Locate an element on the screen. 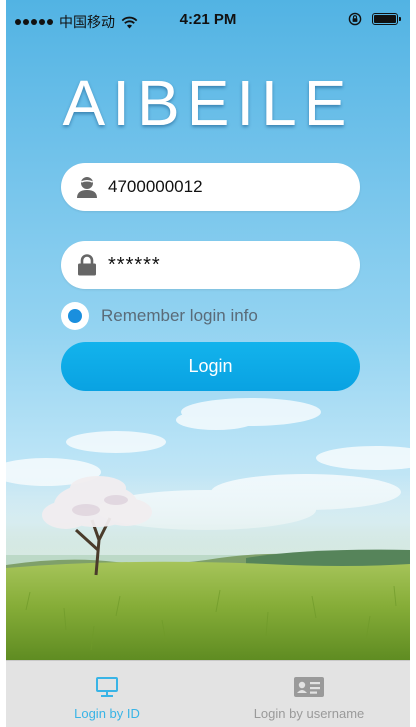 This screenshot has height=727, width=416. remember-login-toggle: Remember login info is located at coordinates (159, 316).